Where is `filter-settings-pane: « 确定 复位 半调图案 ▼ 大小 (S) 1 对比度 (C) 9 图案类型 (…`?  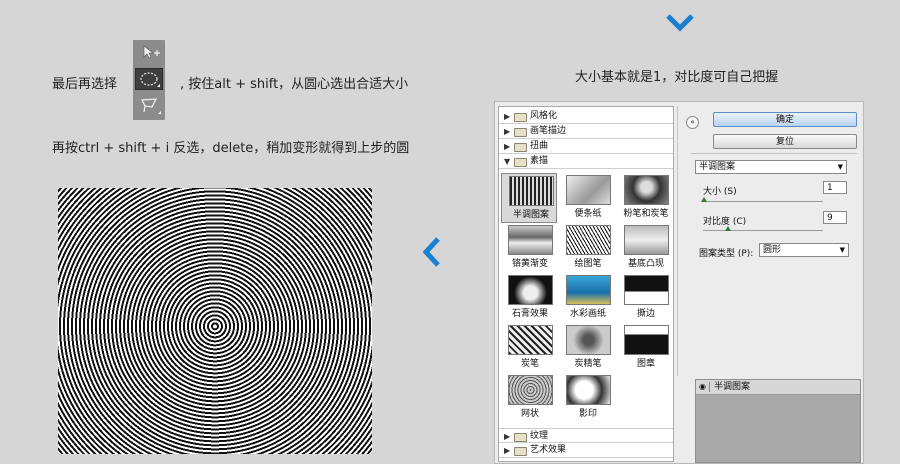 filter-settings-pane: « 确定 复位 半调图案 ▼ 大小 (S) 1 对比度 (C) 9 图案类型 (… is located at coordinates (771, 241).